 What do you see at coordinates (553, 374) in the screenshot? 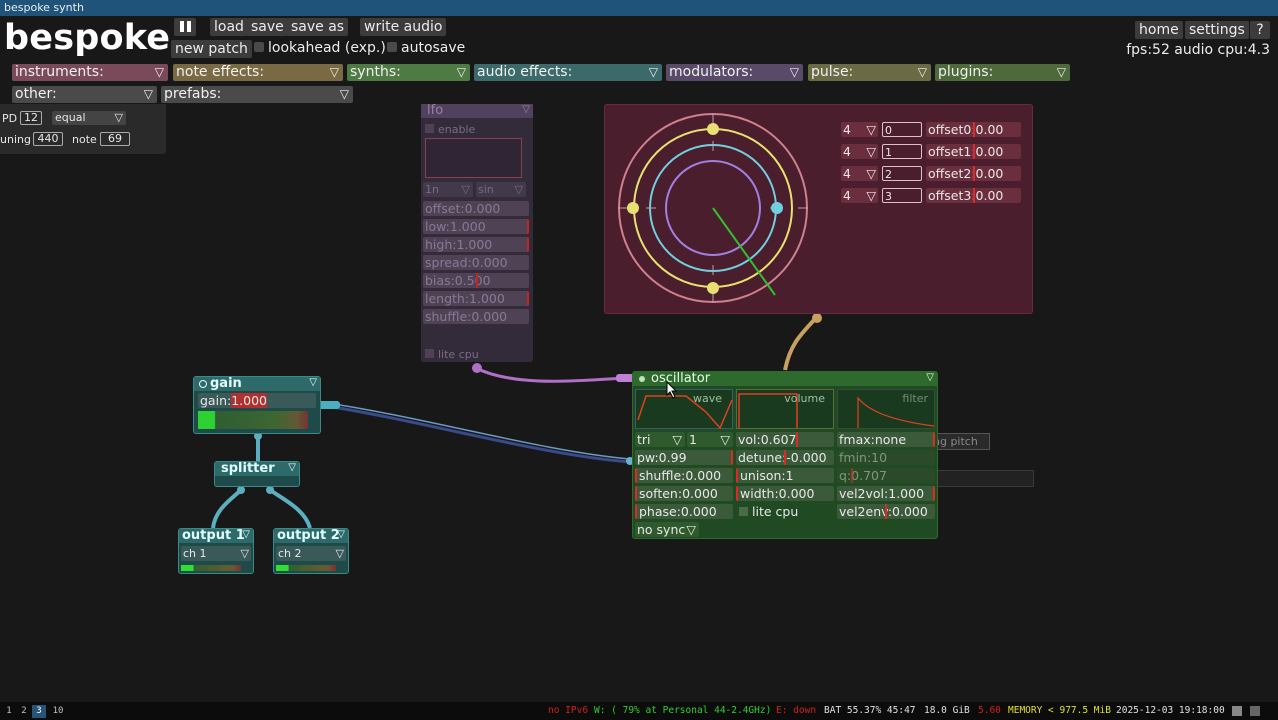
I see `lfo-cable` at bounding box center [553, 374].